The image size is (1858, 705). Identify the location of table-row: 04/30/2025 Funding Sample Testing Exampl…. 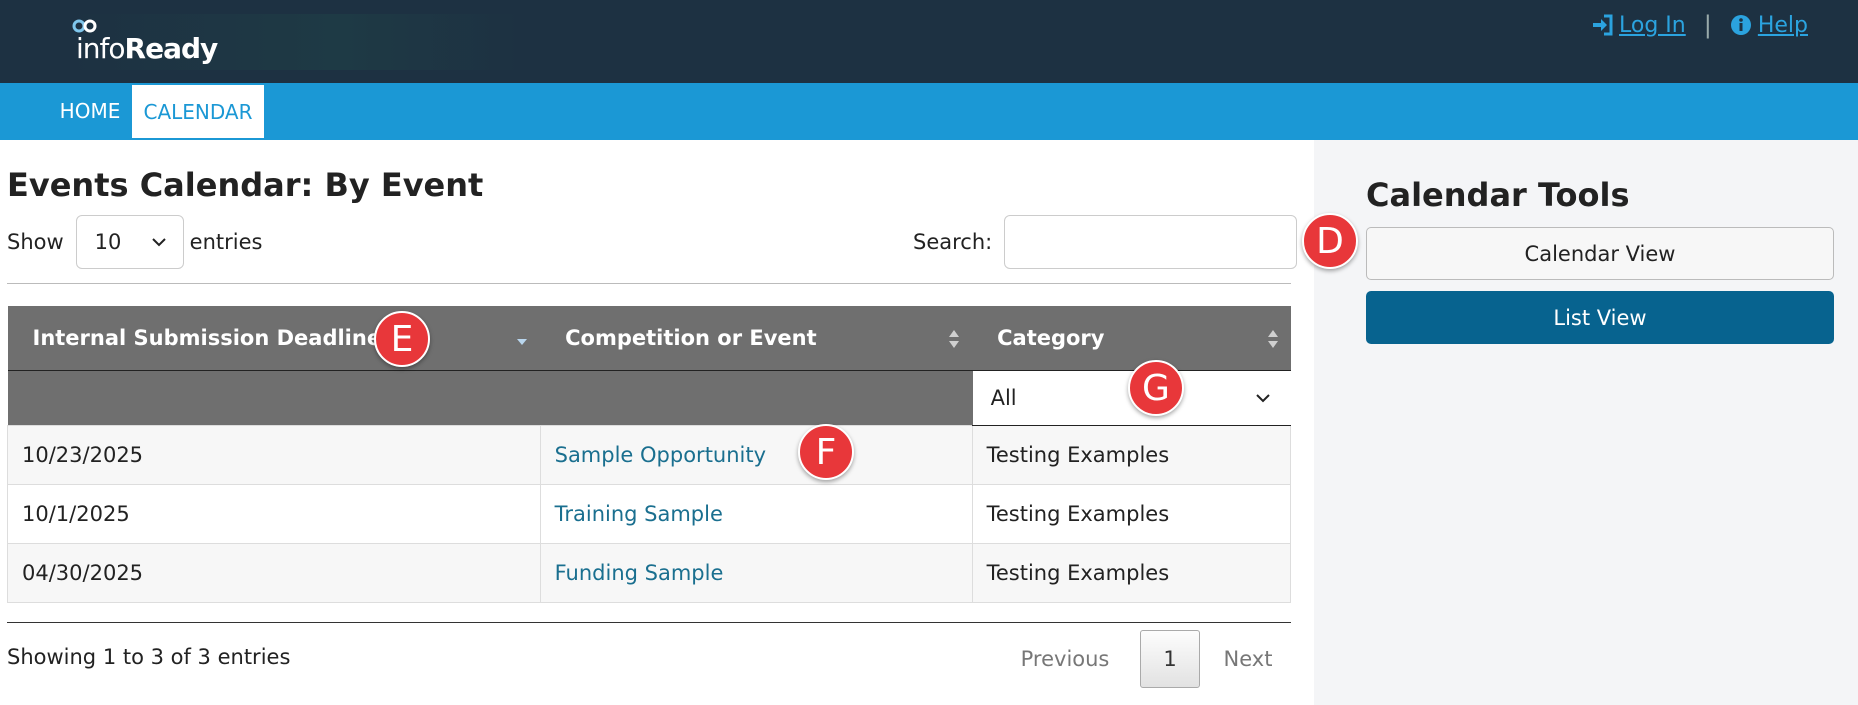
(649, 572).